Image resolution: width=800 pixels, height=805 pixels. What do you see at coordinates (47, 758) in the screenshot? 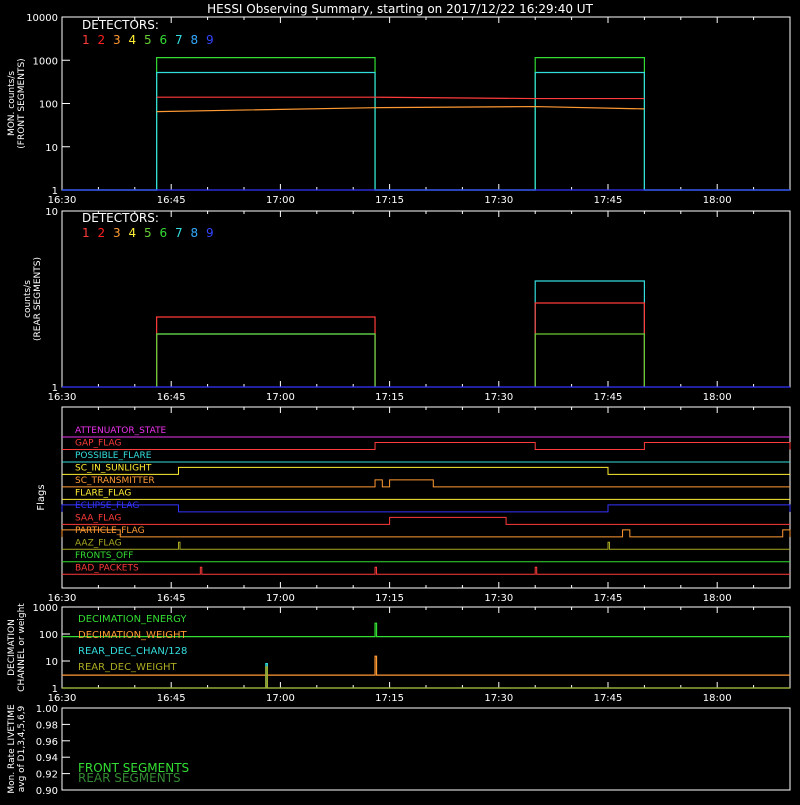
I see `live-y-tick-label: 0.94` at bounding box center [47, 758].